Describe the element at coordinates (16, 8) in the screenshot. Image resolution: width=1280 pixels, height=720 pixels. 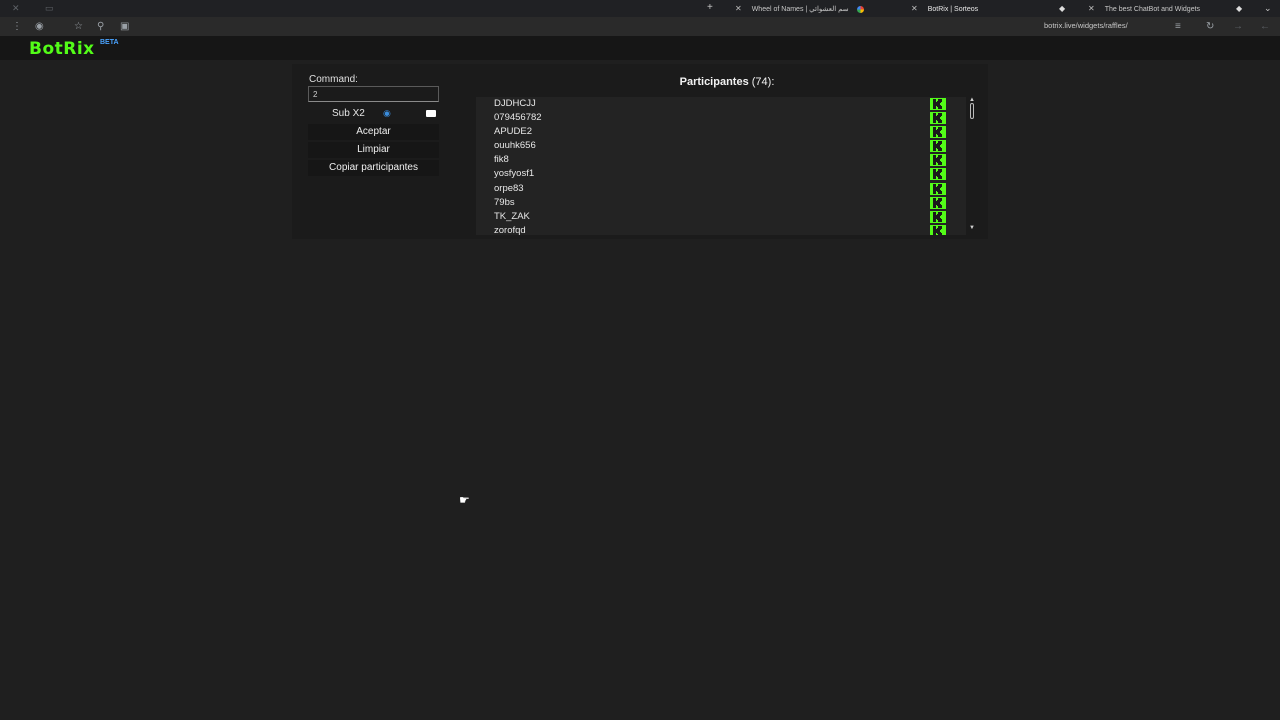
I see `close-window-icon: ✕` at that location.